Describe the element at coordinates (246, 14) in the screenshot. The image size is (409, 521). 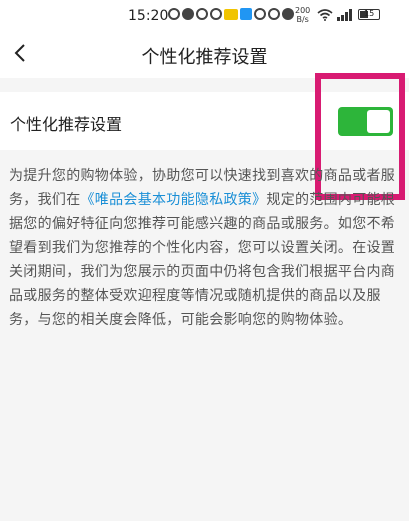
I see `blue-app-icon` at that location.